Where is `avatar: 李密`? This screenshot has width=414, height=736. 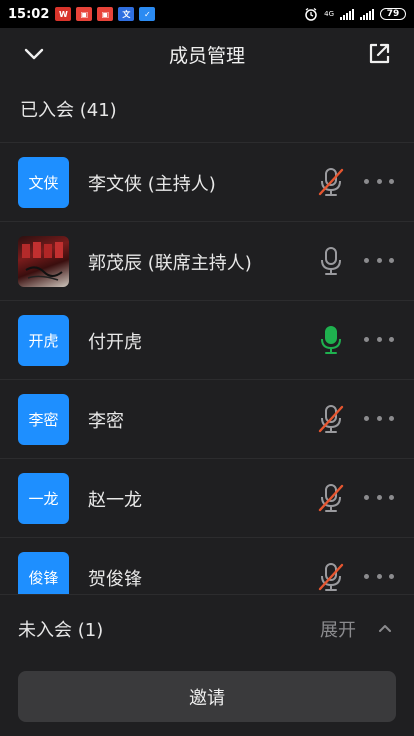
avatar: 李密 is located at coordinates (43, 419).